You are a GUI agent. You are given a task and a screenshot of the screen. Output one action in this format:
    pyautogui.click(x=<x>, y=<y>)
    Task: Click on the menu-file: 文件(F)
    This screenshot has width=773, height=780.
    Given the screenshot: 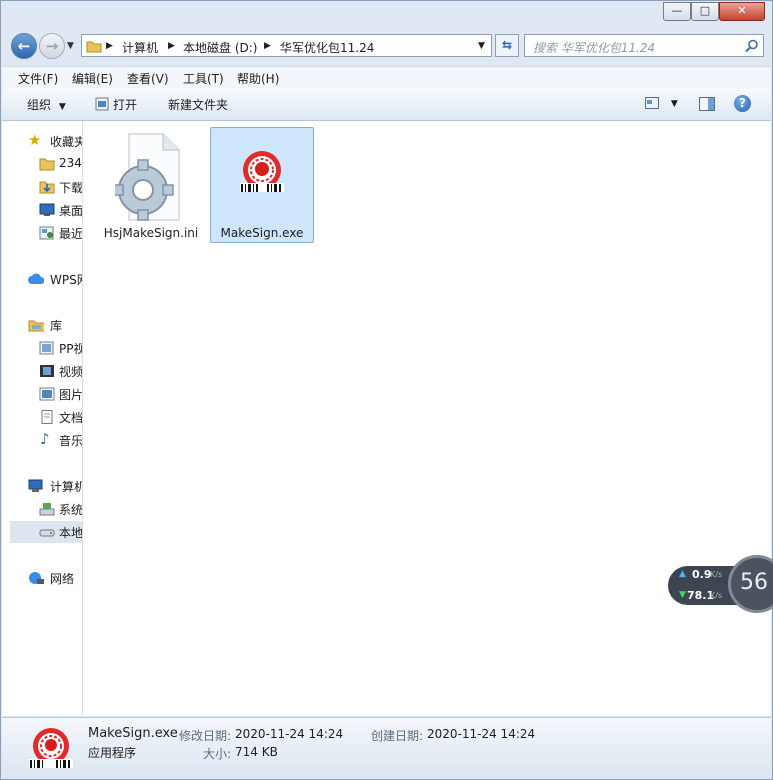 What is the action you would take?
    pyautogui.click(x=38, y=78)
    